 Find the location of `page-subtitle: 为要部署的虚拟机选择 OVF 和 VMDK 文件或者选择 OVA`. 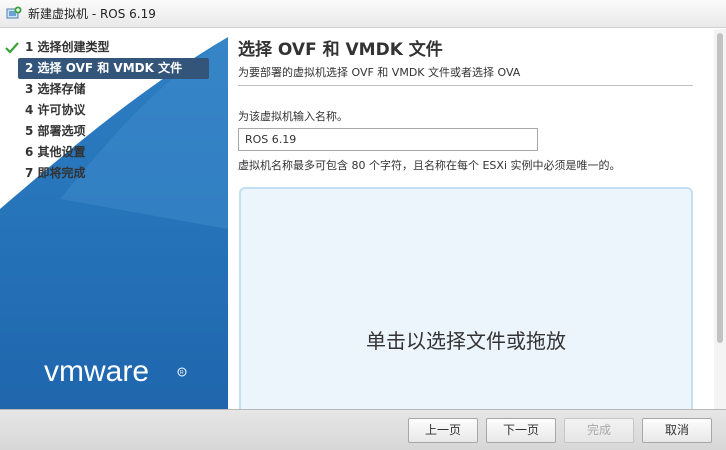

page-subtitle: 为要部署的虚拟机选择 OVF 和 VMDK 文件或者选择 OVA is located at coordinates (379, 72).